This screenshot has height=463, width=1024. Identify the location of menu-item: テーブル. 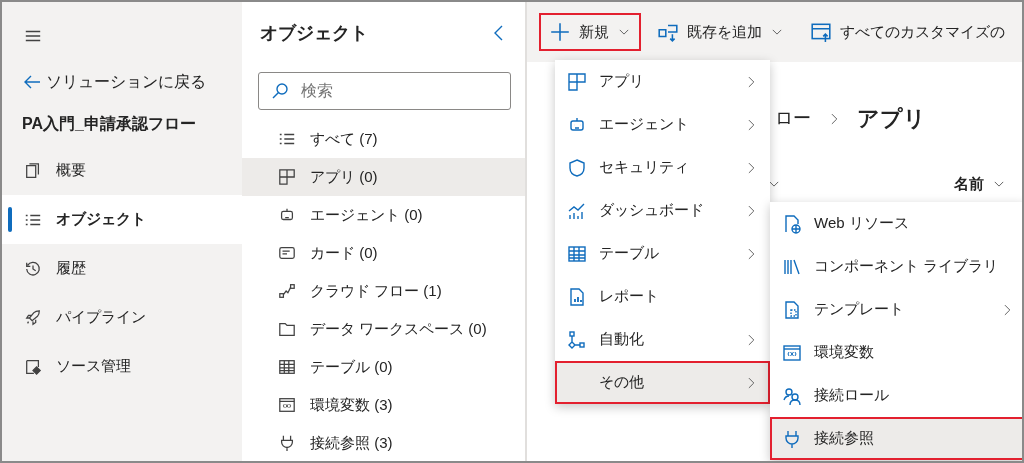
(662, 253).